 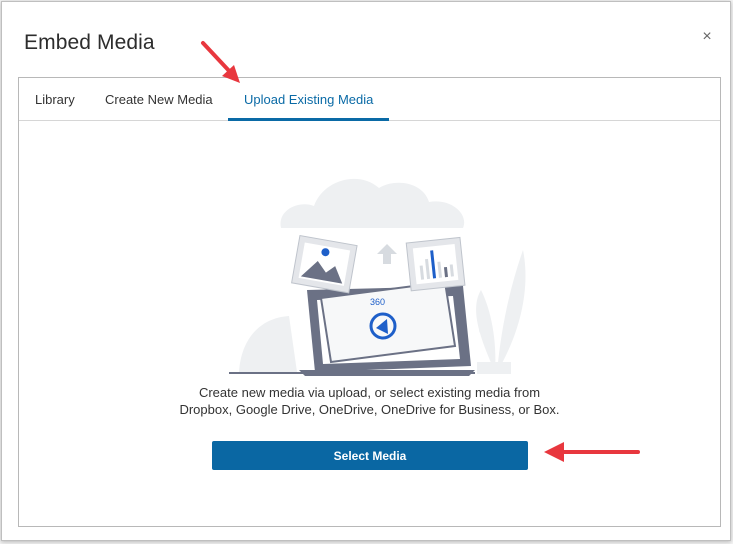 I want to click on cloud-shape, so click(x=372, y=203).